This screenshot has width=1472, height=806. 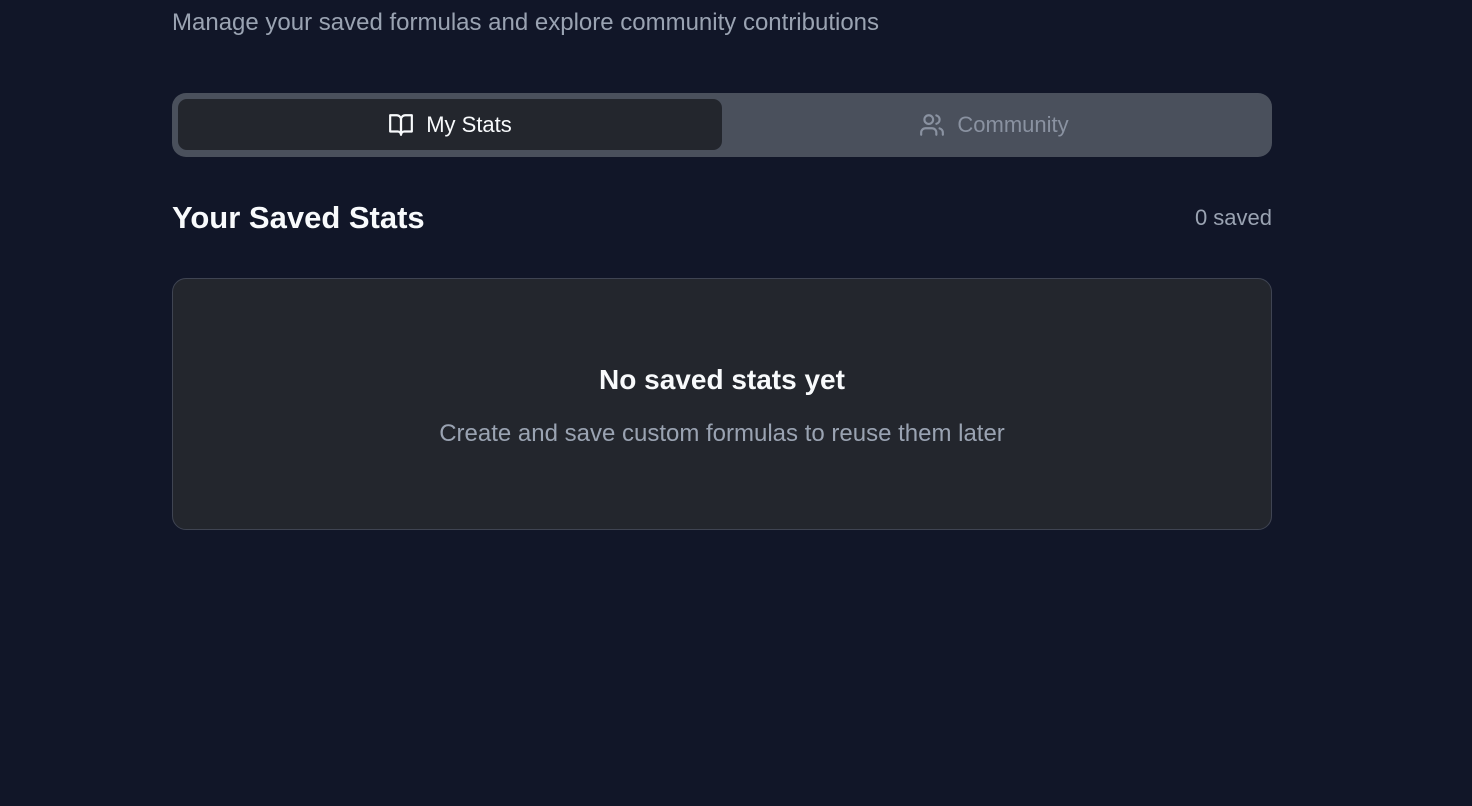 I want to click on tab-community: Community, so click(x=994, y=124).